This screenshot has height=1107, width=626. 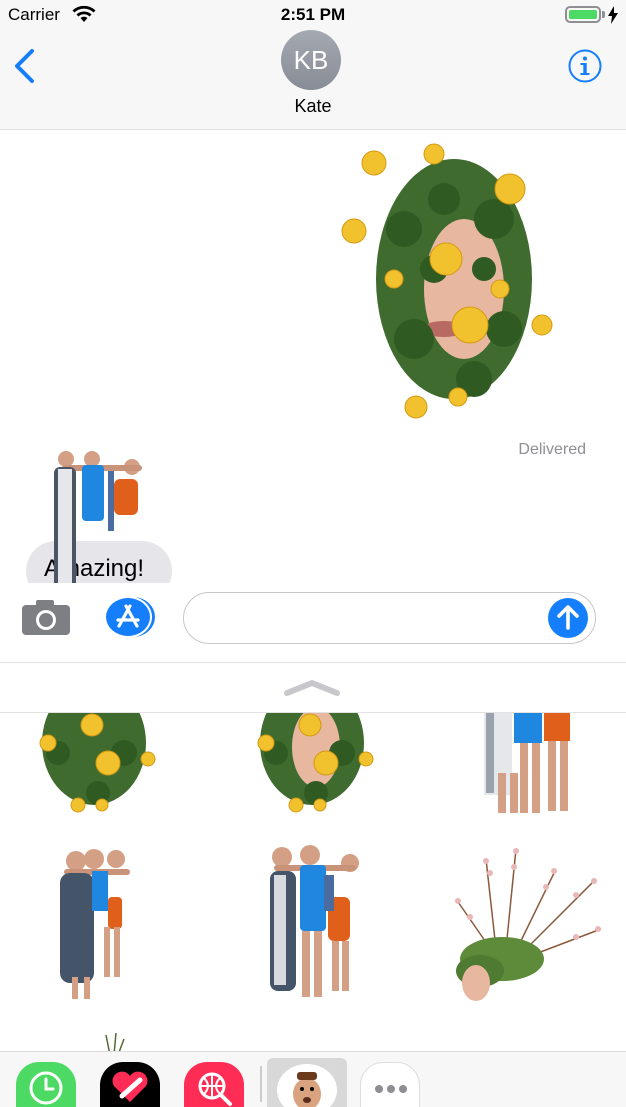 What do you see at coordinates (526, 923) in the screenshot?
I see `grass-head-sticker` at bounding box center [526, 923].